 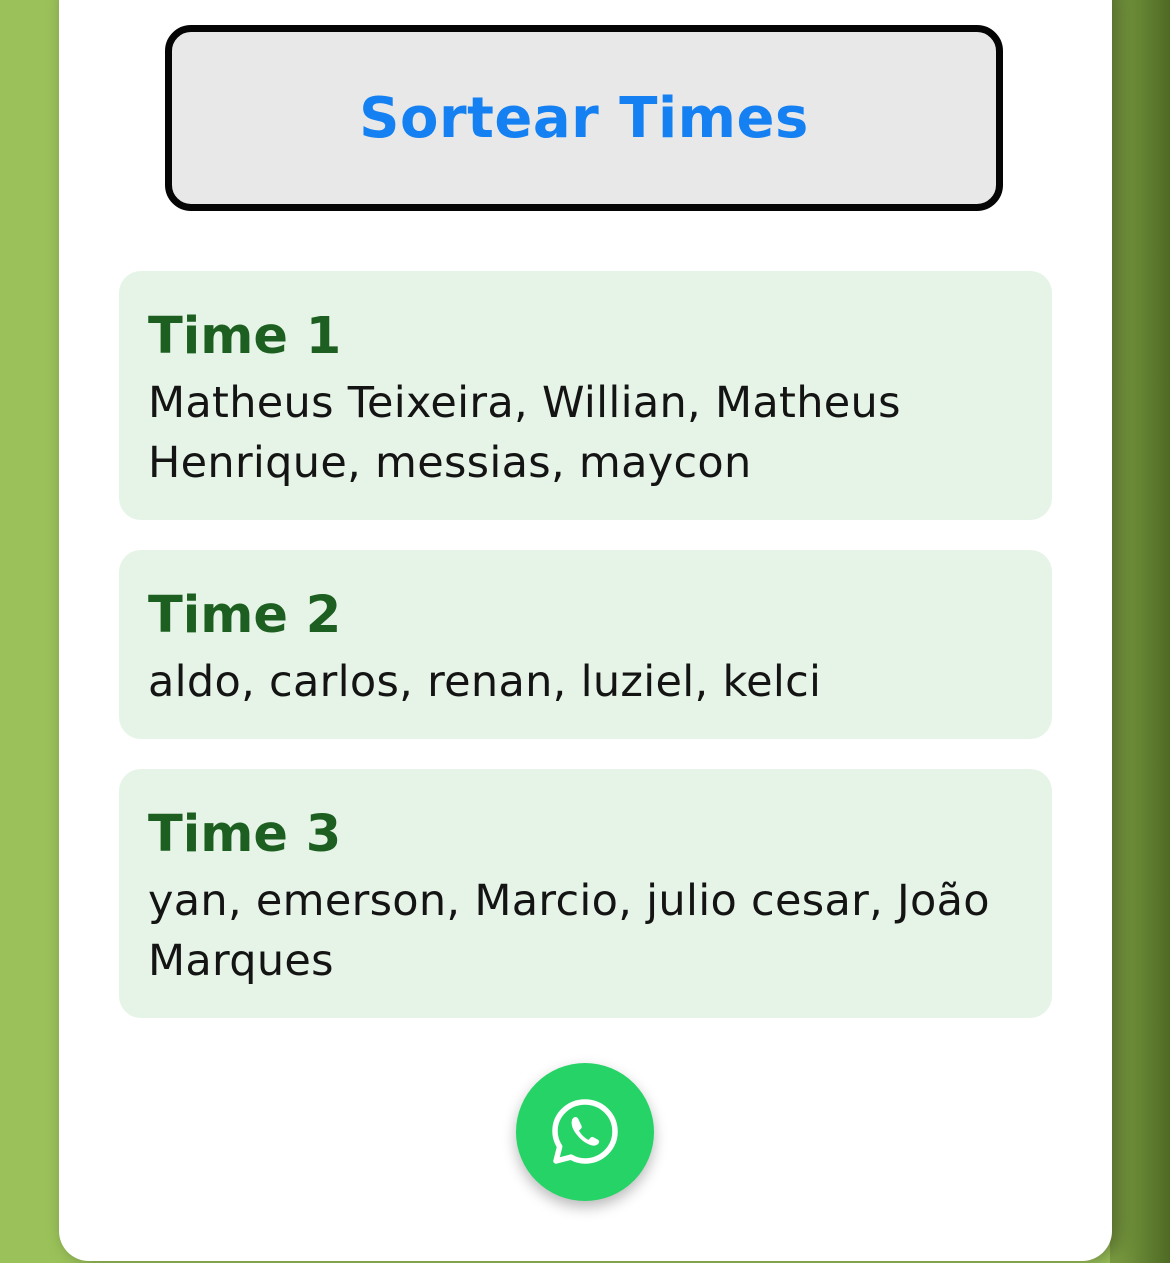 I want to click on whatsapp-icon, so click(x=585, y=1131).